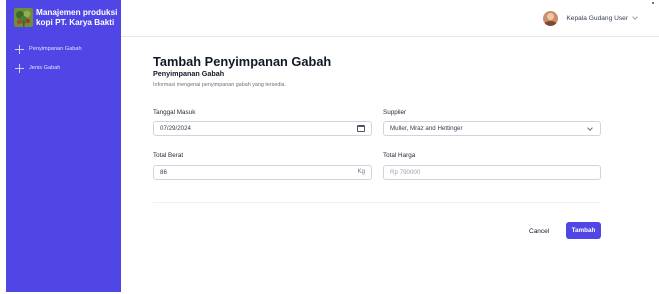  I want to click on sidebar-item-label: Penyimpanan Gabah, so click(55, 49).